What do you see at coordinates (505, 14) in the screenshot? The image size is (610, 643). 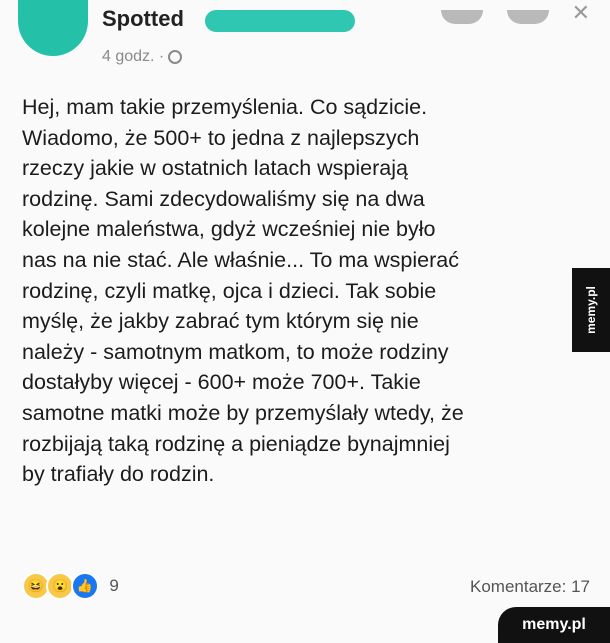 I see `header-controls: ✕` at bounding box center [505, 14].